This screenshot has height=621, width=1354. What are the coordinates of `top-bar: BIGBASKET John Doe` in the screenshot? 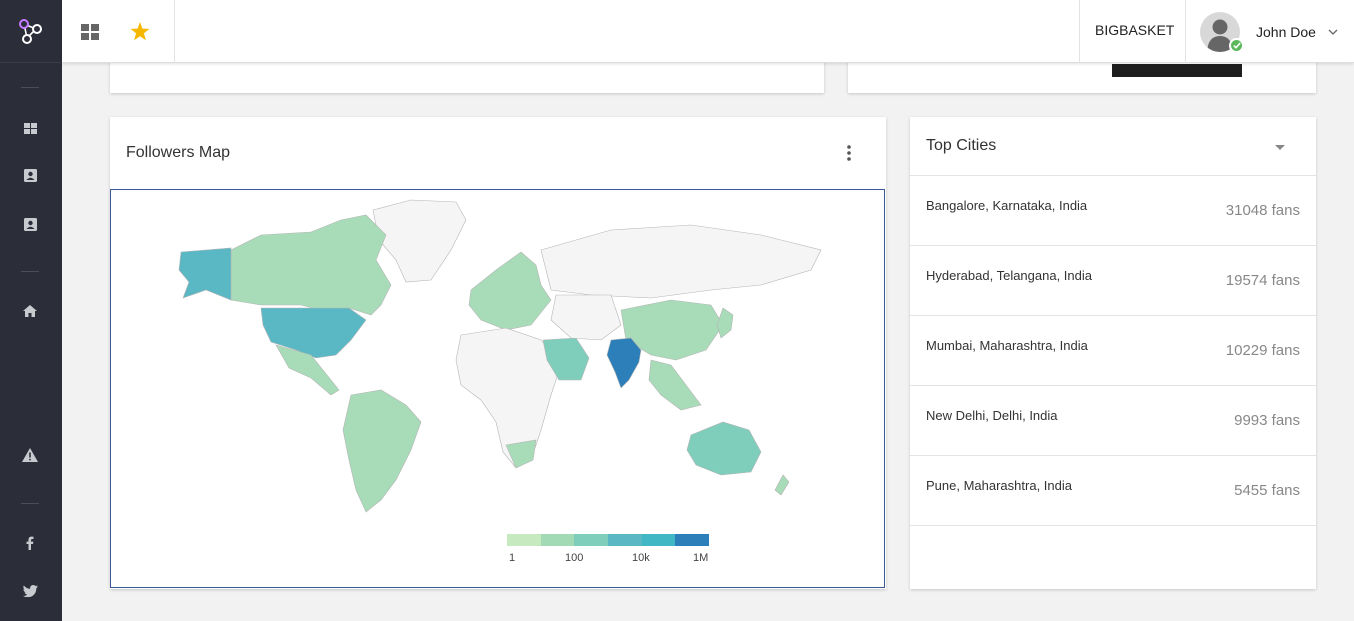 It's located at (708, 31).